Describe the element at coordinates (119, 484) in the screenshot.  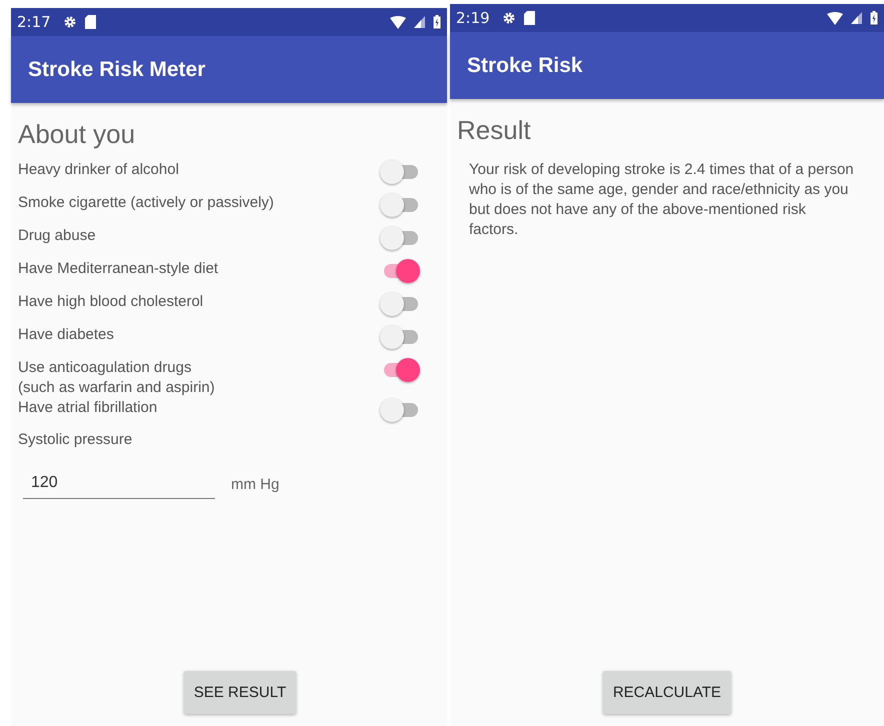
I see `pressure-input-field: 120` at that location.